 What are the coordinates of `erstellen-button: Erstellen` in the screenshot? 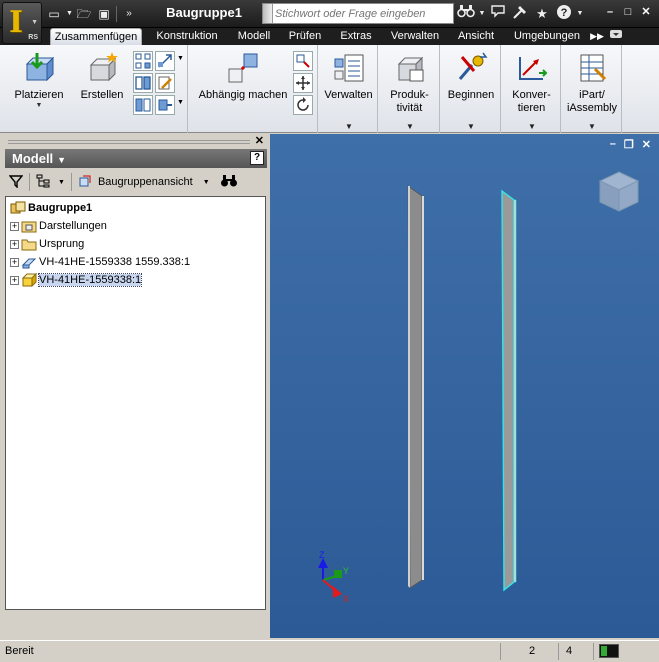 It's located at (102, 76).